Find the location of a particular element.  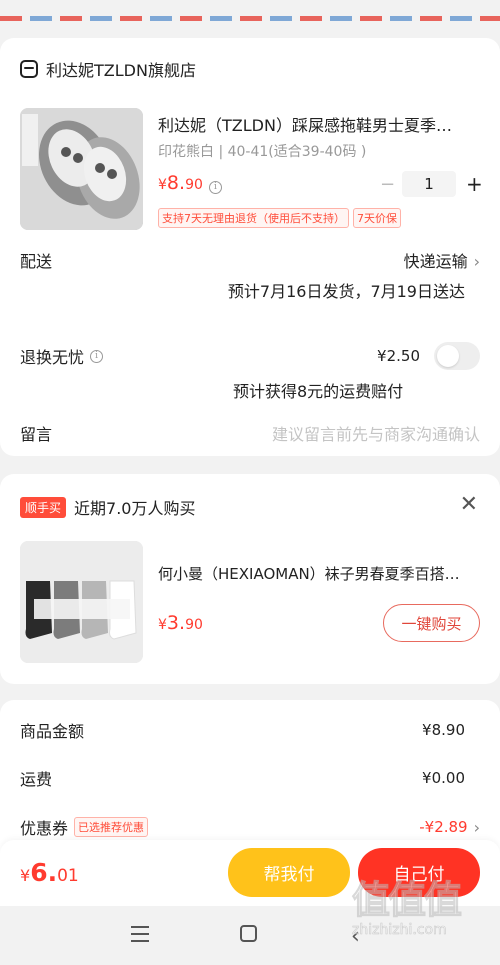

quantity-value: 1 is located at coordinates (429, 184).